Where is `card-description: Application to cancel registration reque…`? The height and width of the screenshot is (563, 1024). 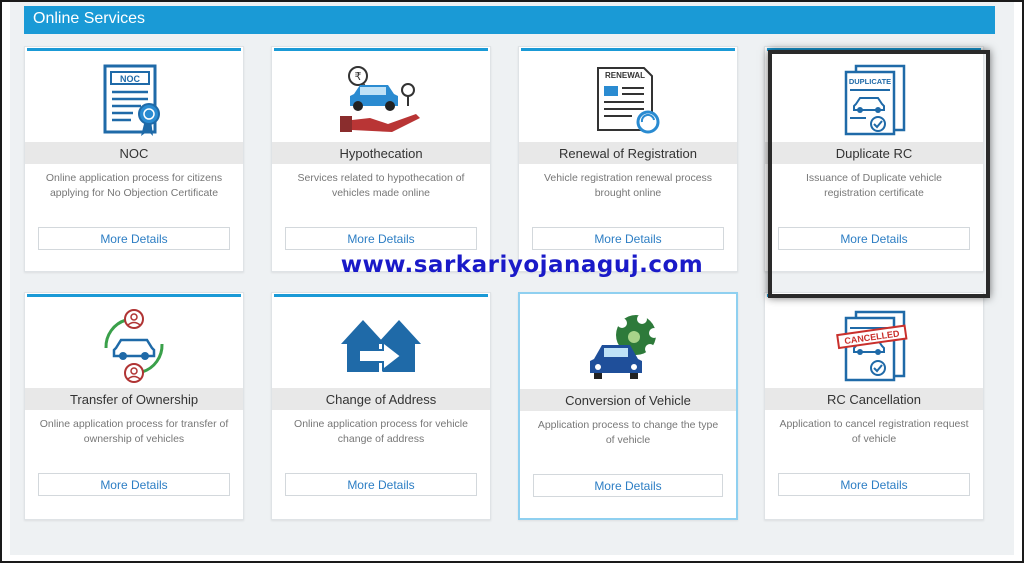 card-description: Application to cancel registration reque… is located at coordinates (874, 431).